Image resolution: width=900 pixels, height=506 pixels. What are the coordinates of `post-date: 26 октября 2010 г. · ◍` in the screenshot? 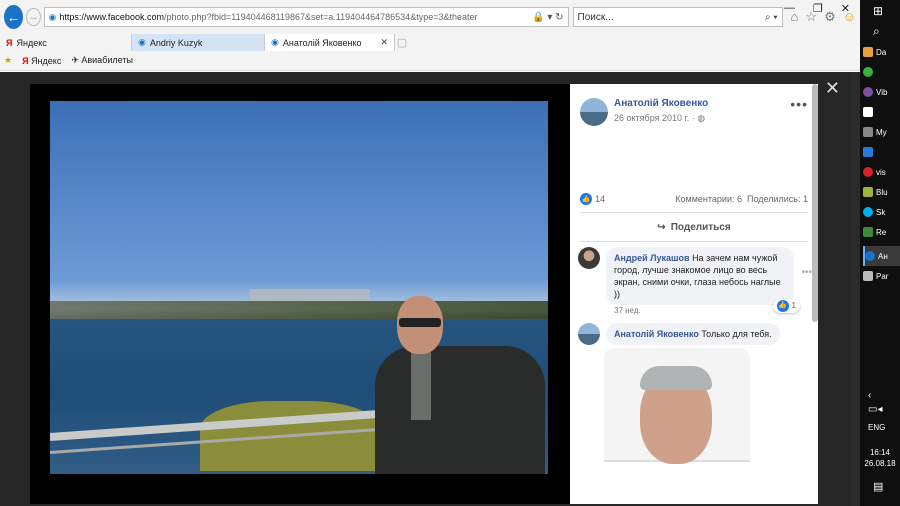 It's located at (661, 118).